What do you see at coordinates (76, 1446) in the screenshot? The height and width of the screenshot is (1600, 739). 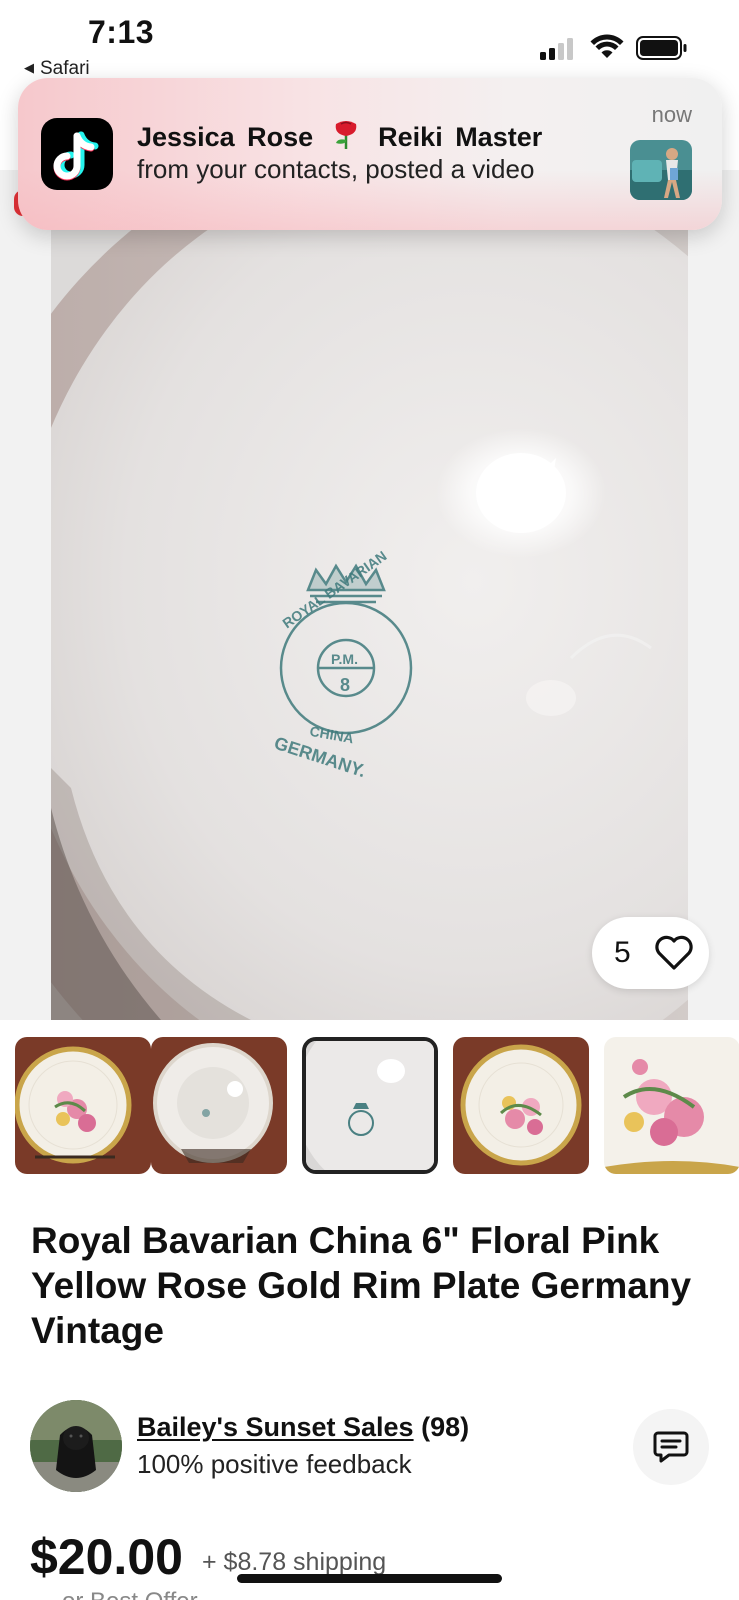 I see `seller-avatar` at bounding box center [76, 1446].